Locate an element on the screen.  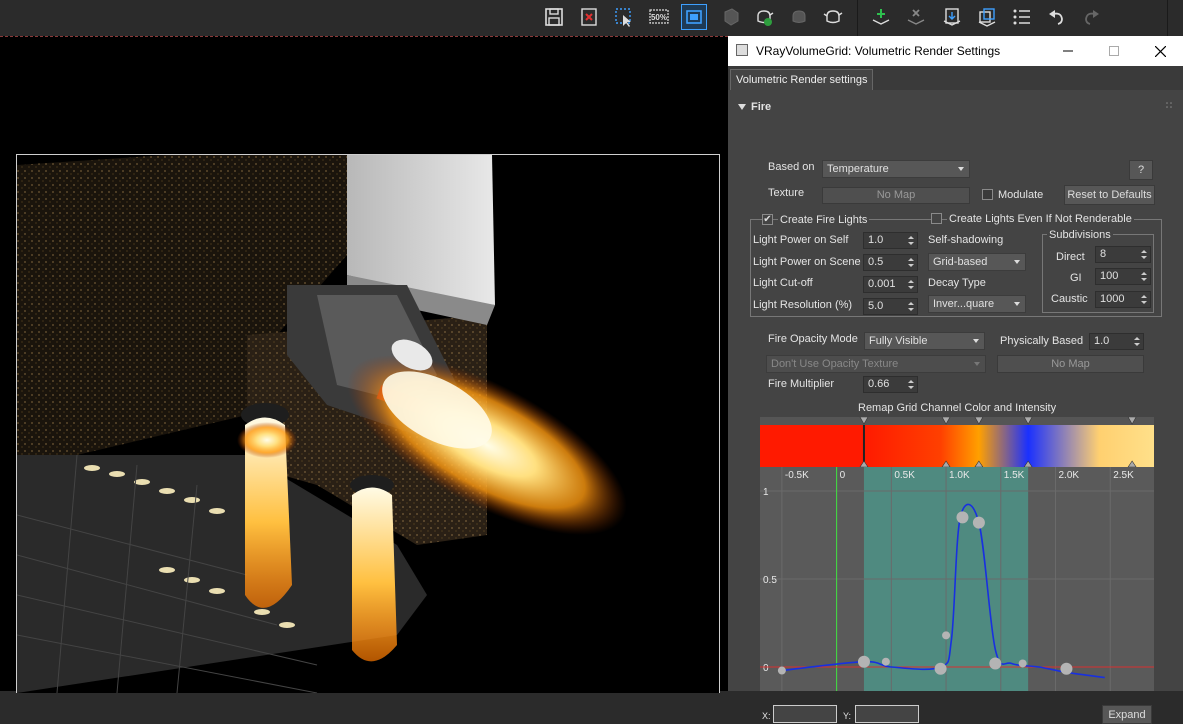
direct-label: Direct is located at coordinates (1070, 257).